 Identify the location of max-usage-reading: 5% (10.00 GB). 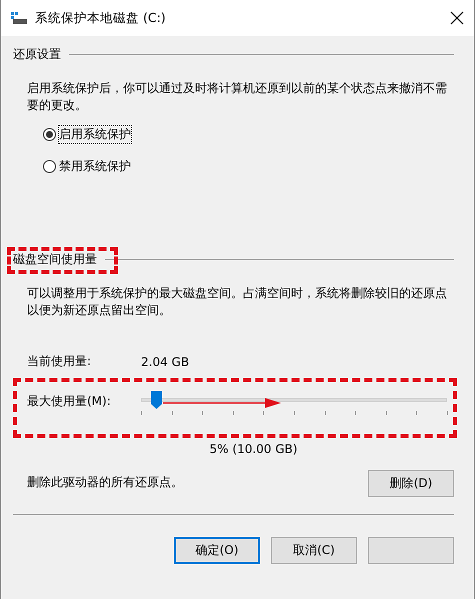
(253, 449).